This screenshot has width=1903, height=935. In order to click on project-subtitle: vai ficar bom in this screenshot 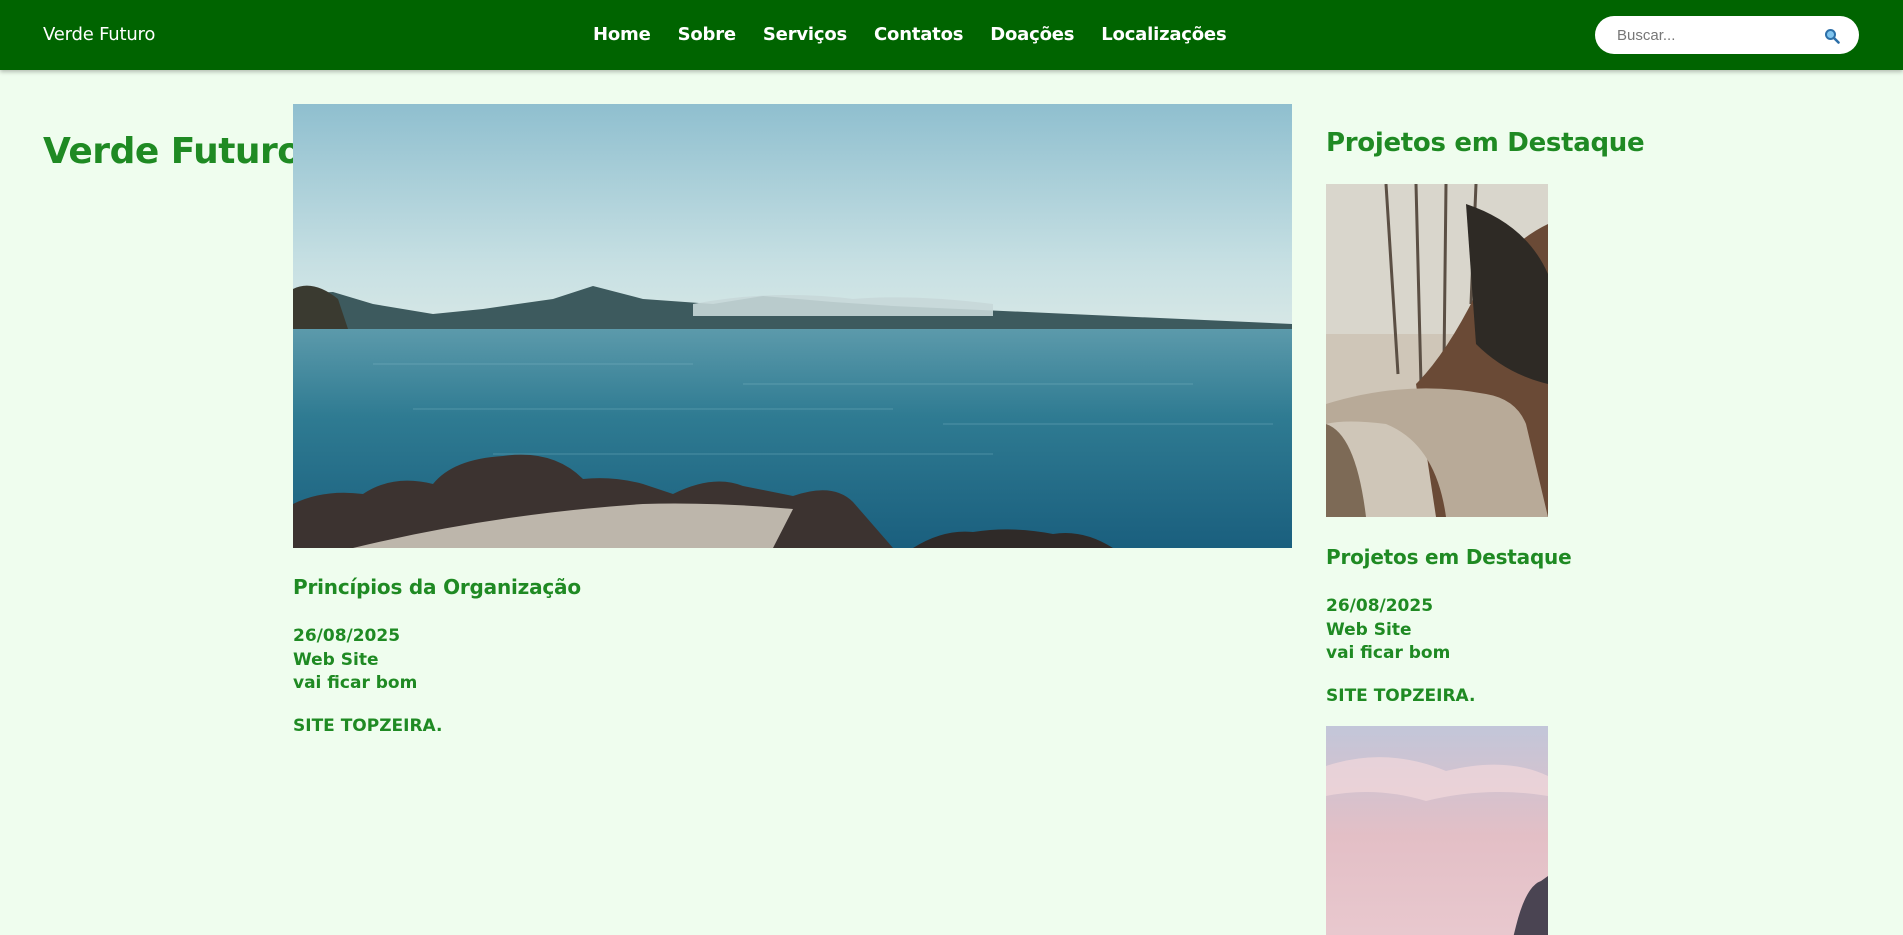, I will do `click(1388, 653)`.